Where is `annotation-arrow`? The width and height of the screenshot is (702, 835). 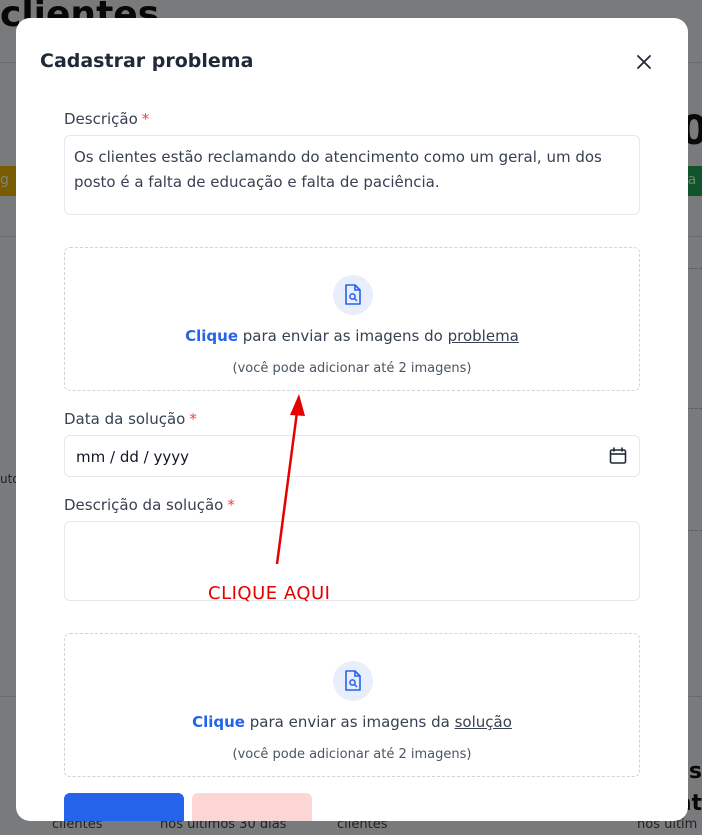 annotation-arrow is located at coordinates (290, 479).